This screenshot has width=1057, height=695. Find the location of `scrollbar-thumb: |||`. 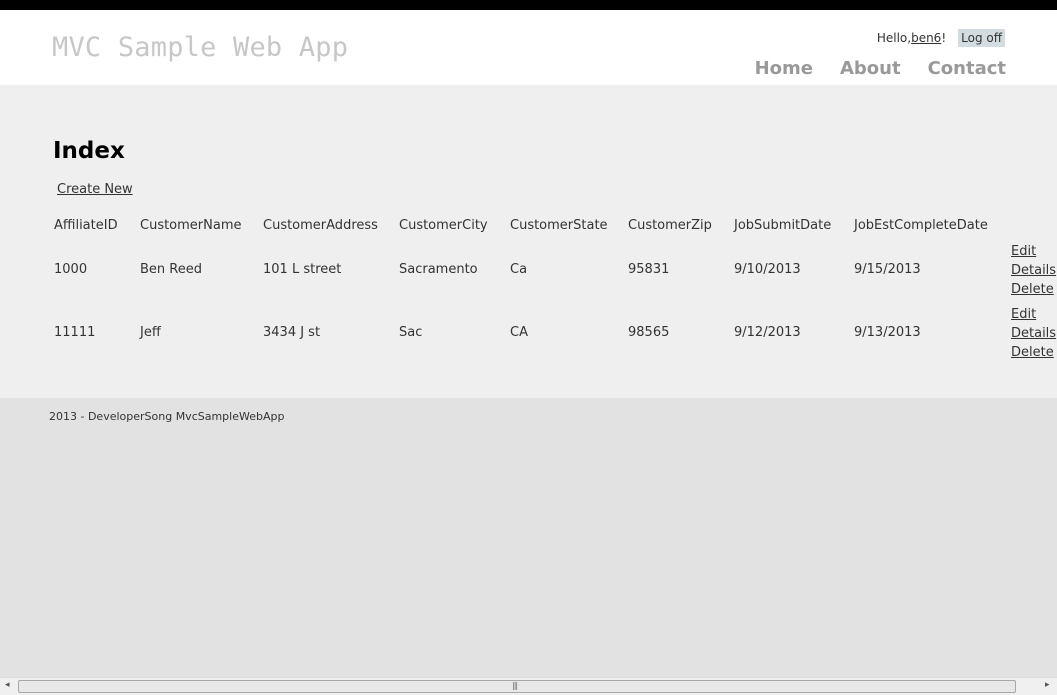

scrollbar-thumb: ||| is located at coordinates (517, 686).